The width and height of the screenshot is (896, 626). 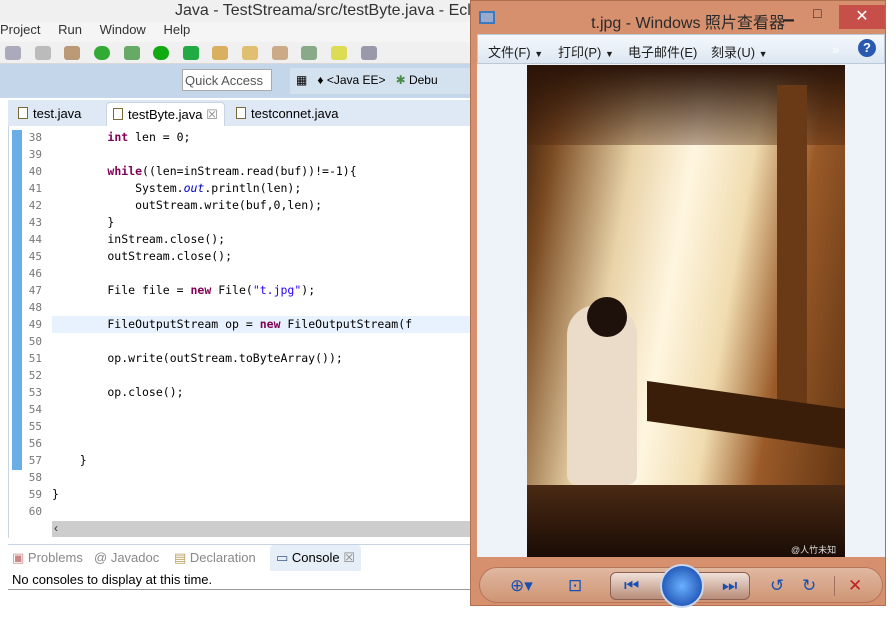 What do you see at coordinates (35, 477) in the screenshot?
I see `line-number: 58` at bounding box center [35, 477].